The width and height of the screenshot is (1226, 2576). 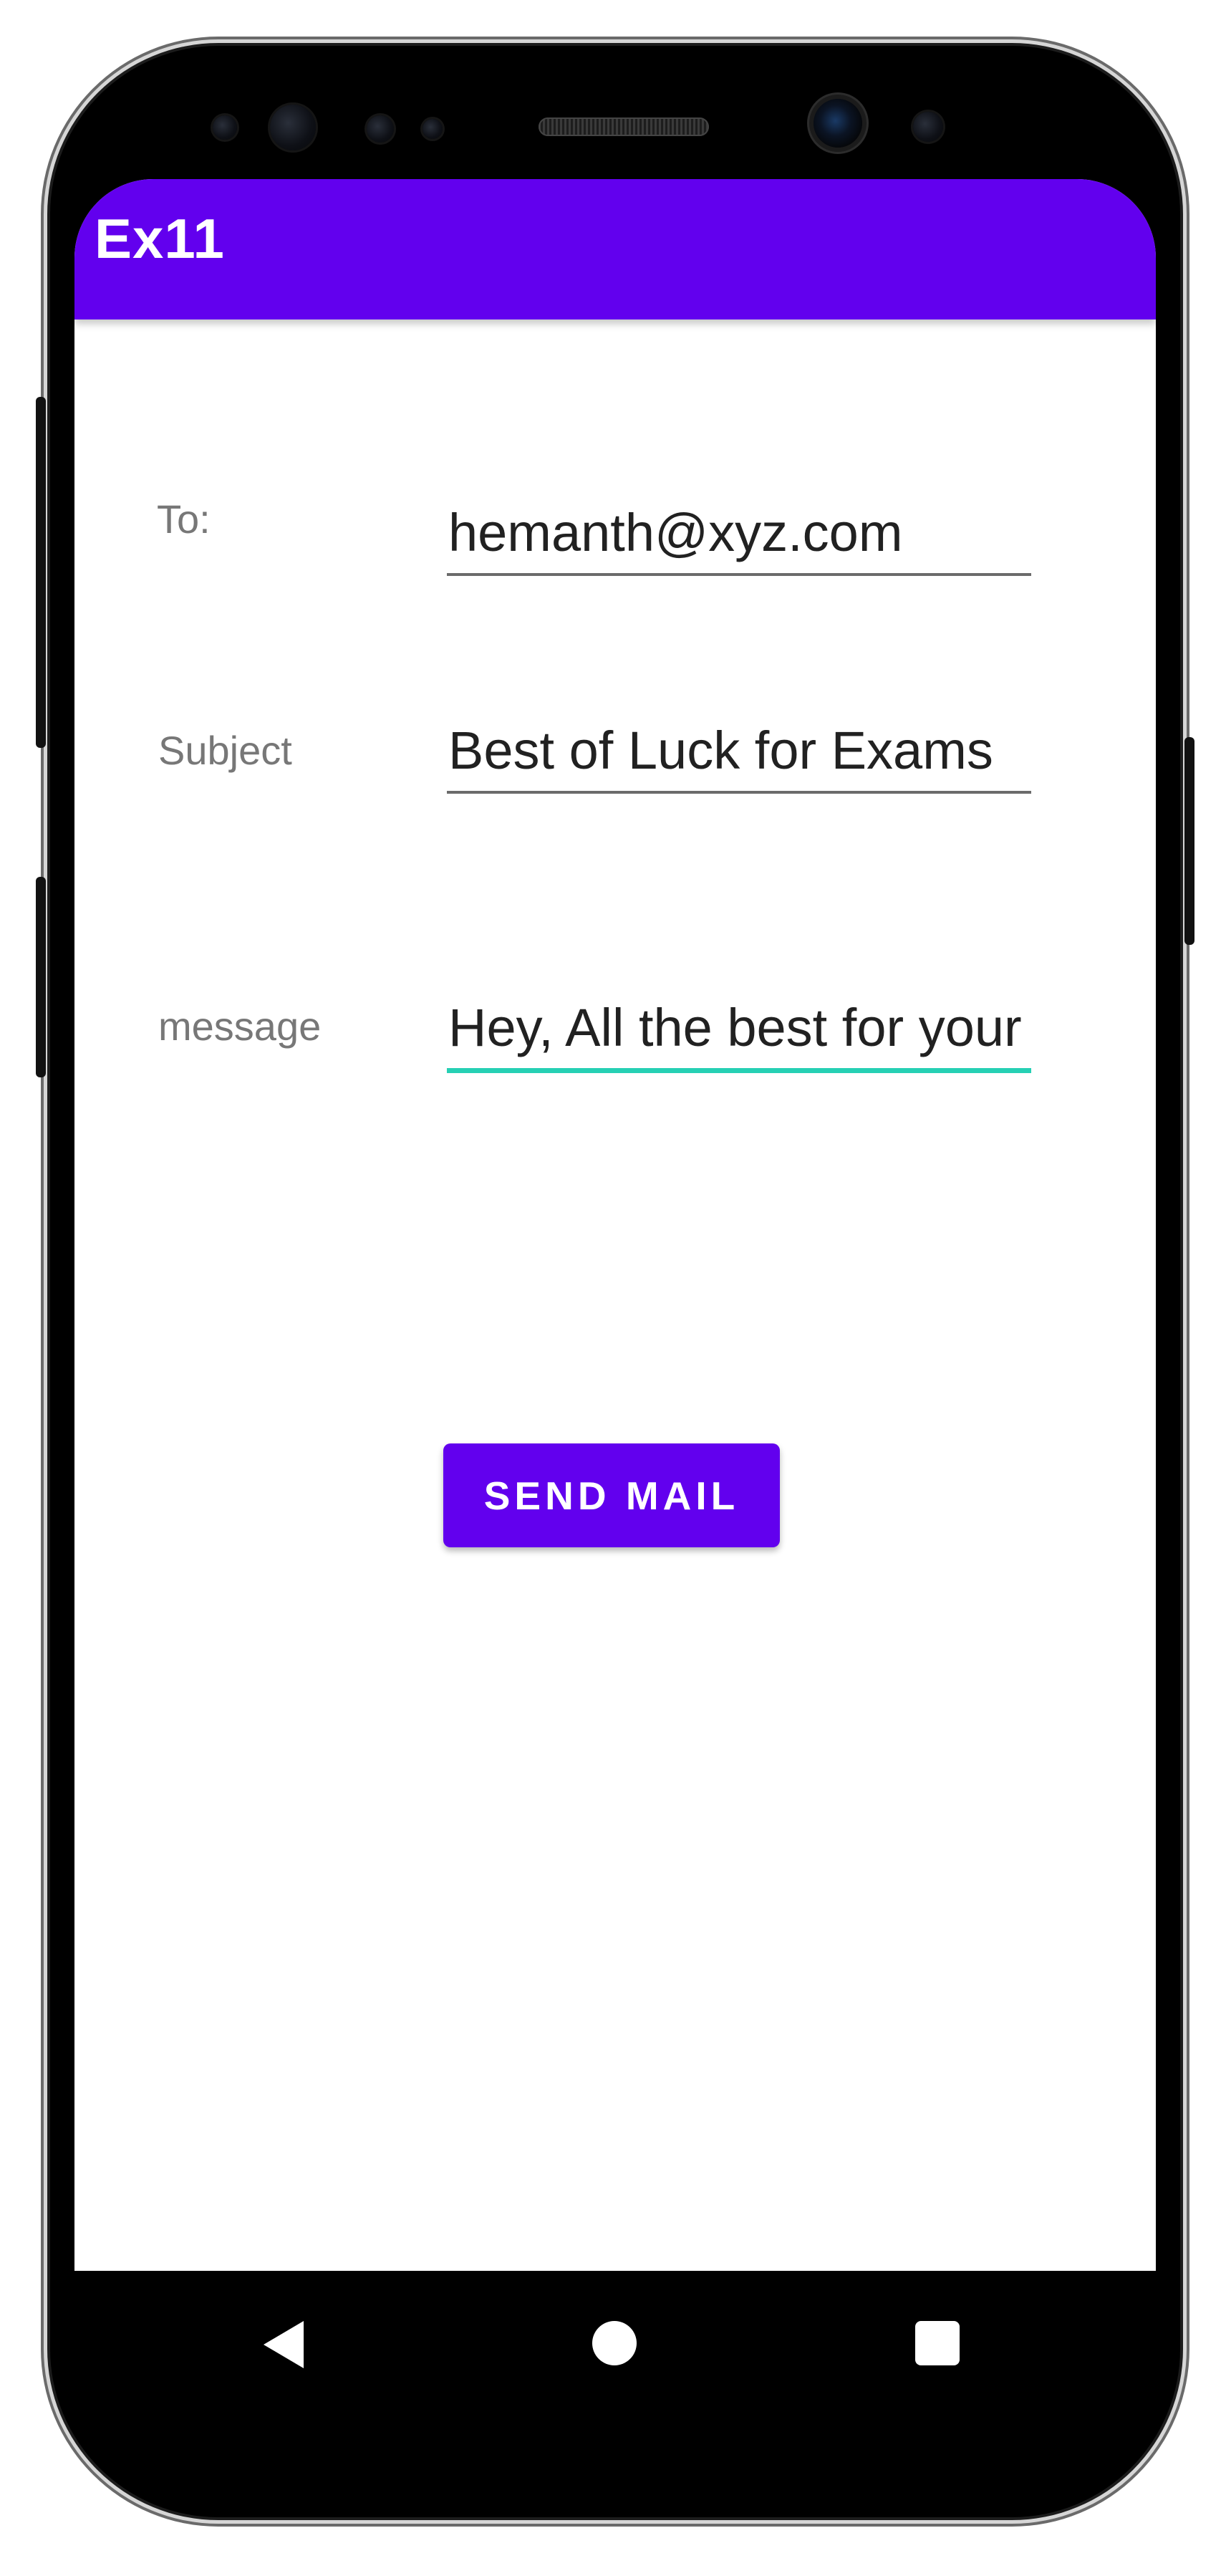 I want to click on power-button, so click(x=1189, y=841).